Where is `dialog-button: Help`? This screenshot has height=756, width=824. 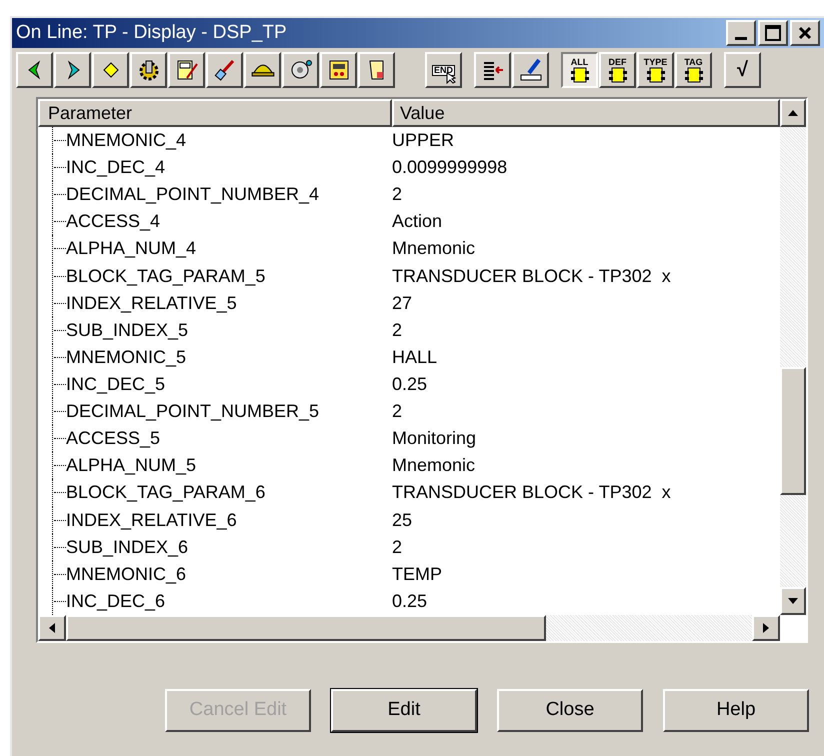 dialog-button: Help is located at coordinates (736, 710).